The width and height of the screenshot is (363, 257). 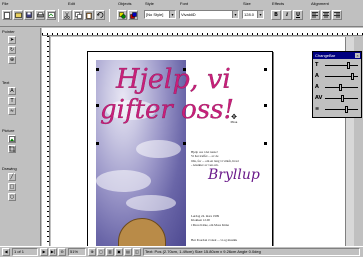 What do you see at coordinates (101, 252) in the screenshot?
I see `view-page-button: ▢` at bounding box center [101, 252].